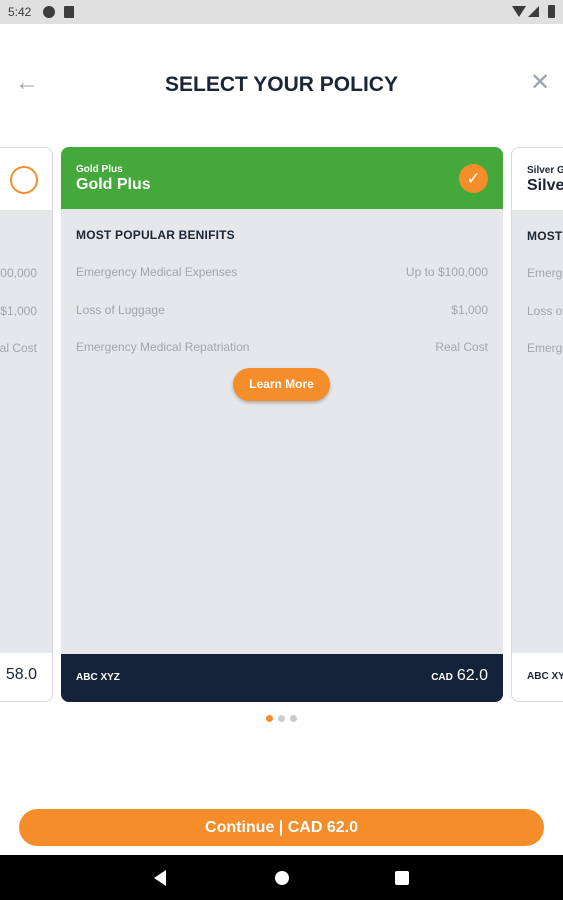 This screenshot has height=900, width=563. What do you see at coordinates (473, 178) in the screenshot?
I see `check-icon: ✓` at bounding box center [473, 178].